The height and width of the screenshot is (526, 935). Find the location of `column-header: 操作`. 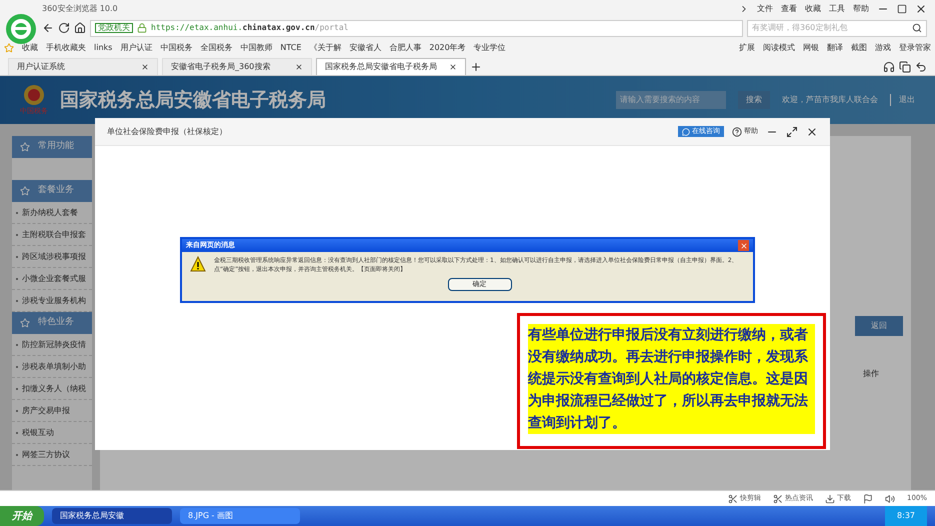

column-header: 操作 is located at coordinates (871, 374).